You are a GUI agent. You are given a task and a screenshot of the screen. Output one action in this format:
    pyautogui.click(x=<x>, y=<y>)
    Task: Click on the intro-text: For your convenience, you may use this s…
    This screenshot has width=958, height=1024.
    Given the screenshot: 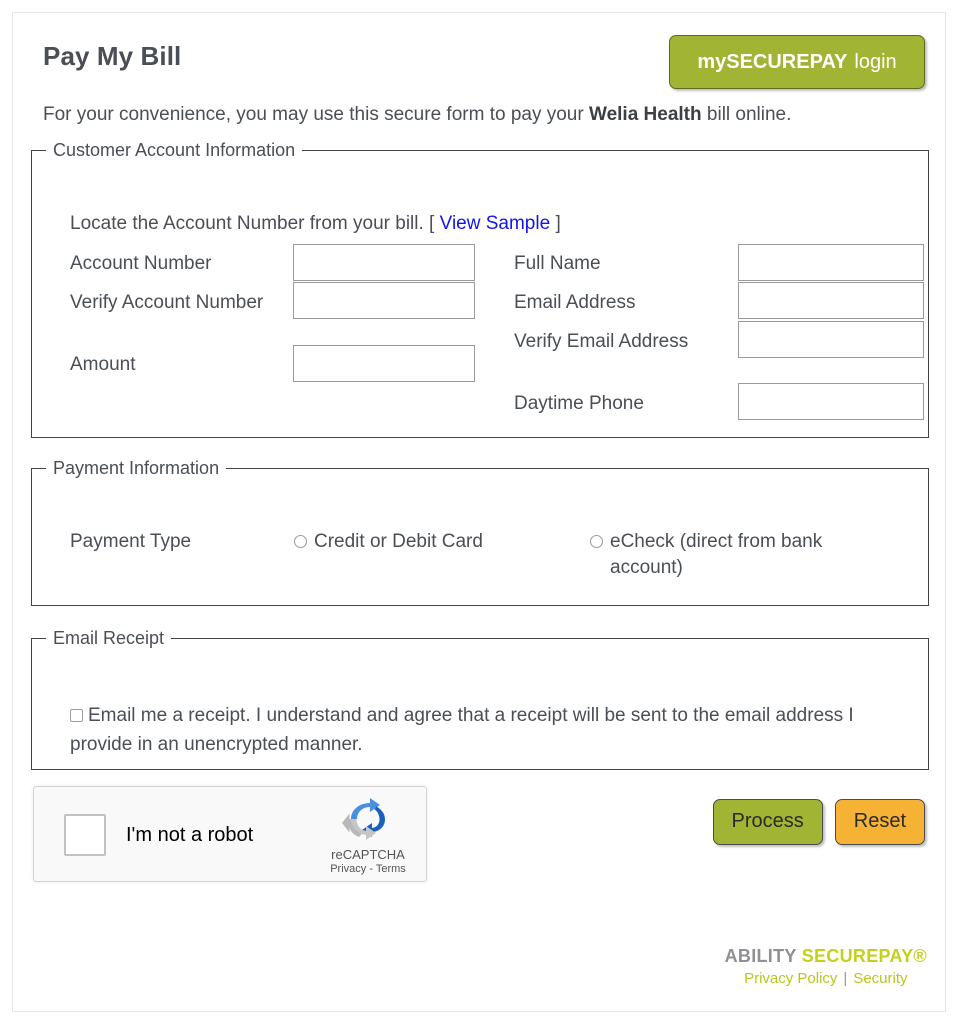 What is the action you would take?
    pyautogui.click(x=486, y=115)
    